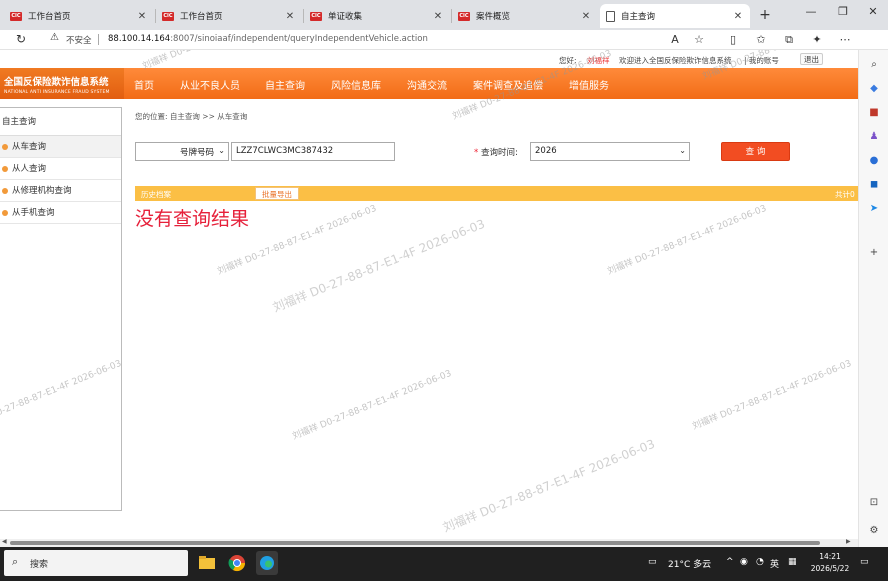 This screenshot has width=888, height=581. What do you see at coordinates (139, 39) in the screenshot?
I see `url-host: 88.100.14.164` at bounding box center [139, 39].